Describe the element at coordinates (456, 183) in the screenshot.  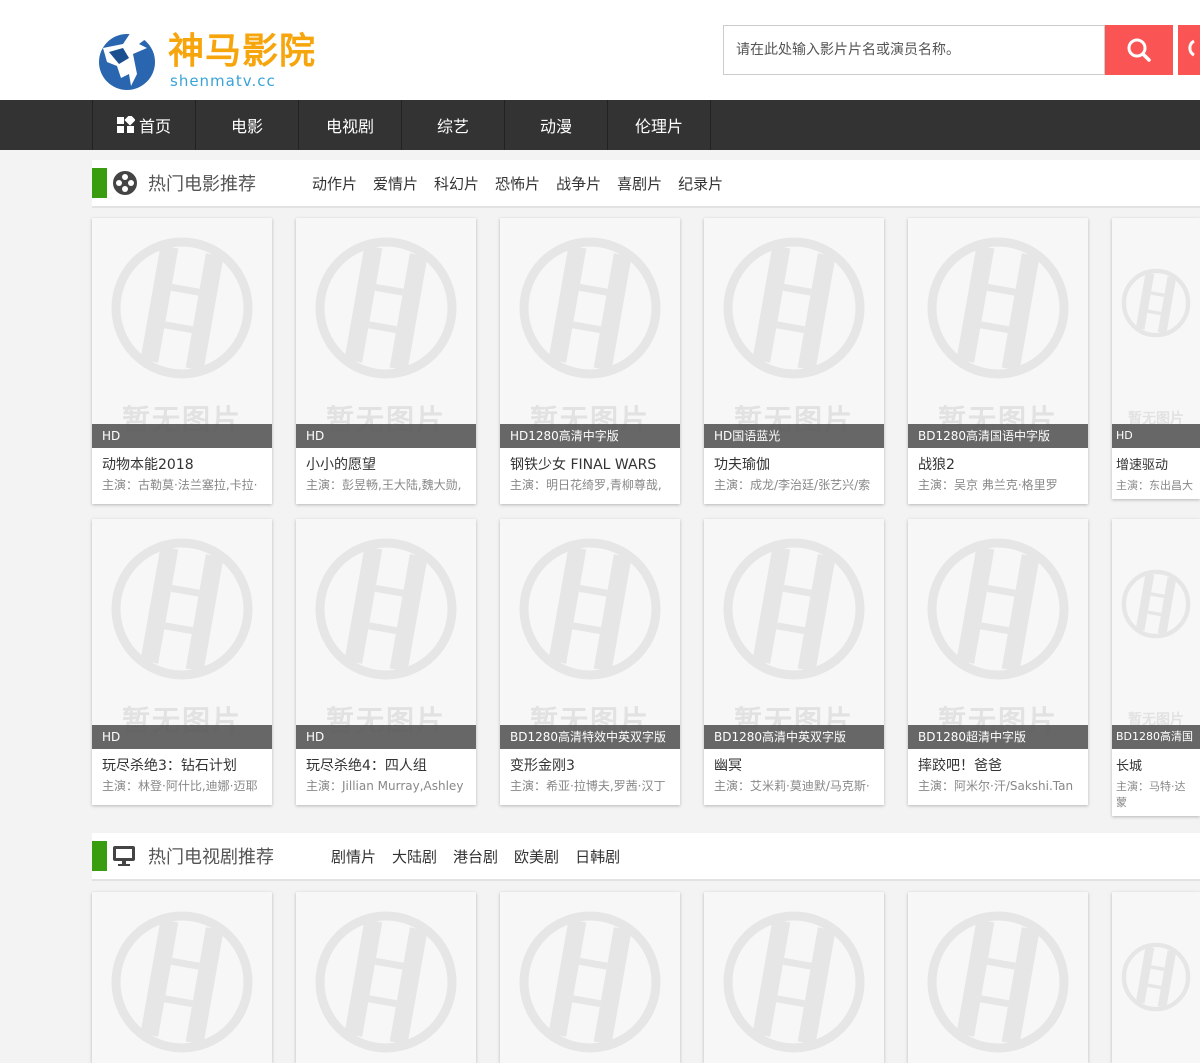
I see `category-link: 科幻片` at that location.